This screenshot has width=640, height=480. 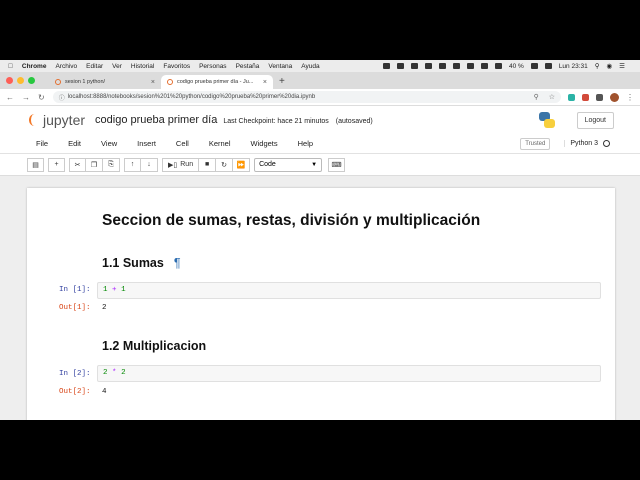 I want to click on menu-cell: Cell, so click(x=182, y=143).